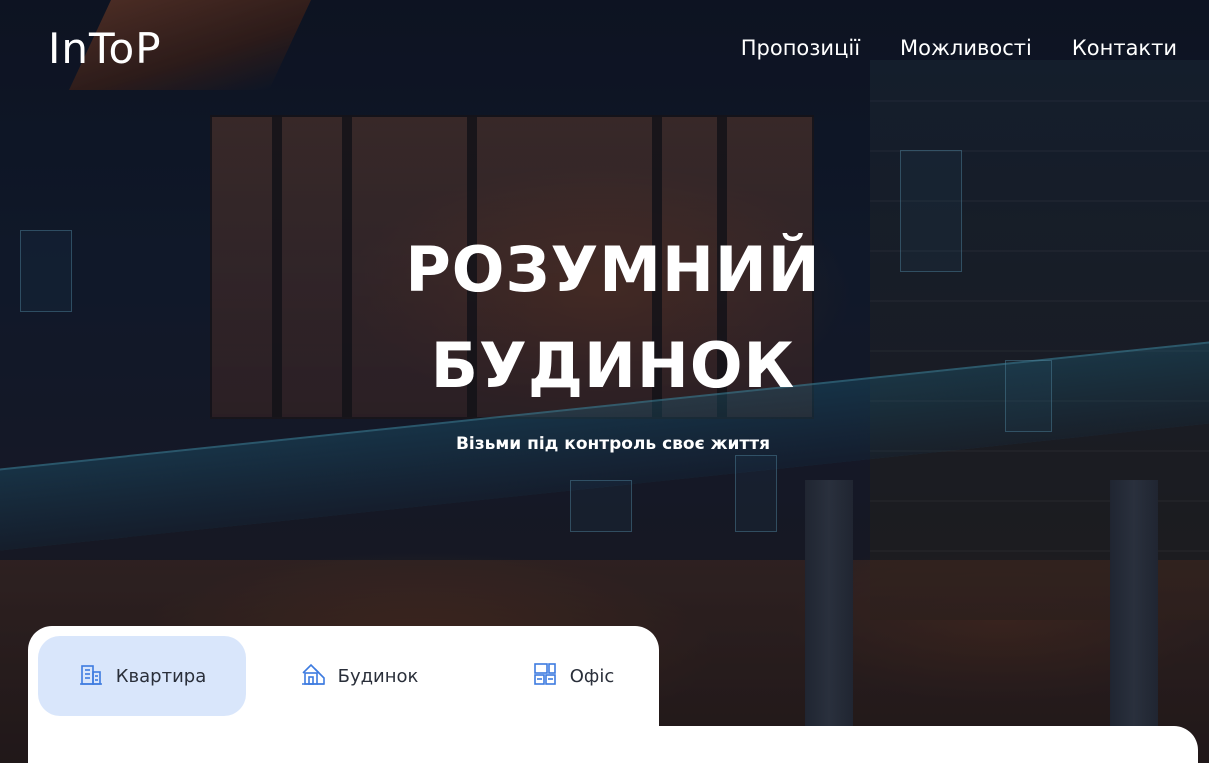 This screenshot has height=763, width=1209. Describe the element at coordinates (161, 676) in the screenshot. I see `tab-apartment-label: Квартира` at that location.